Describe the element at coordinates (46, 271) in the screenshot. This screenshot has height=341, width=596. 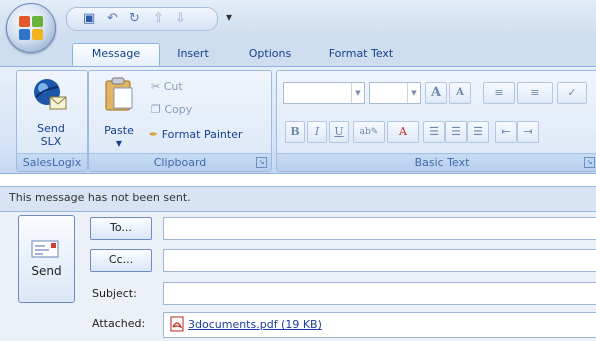
I see `send-label: Send` at that location.